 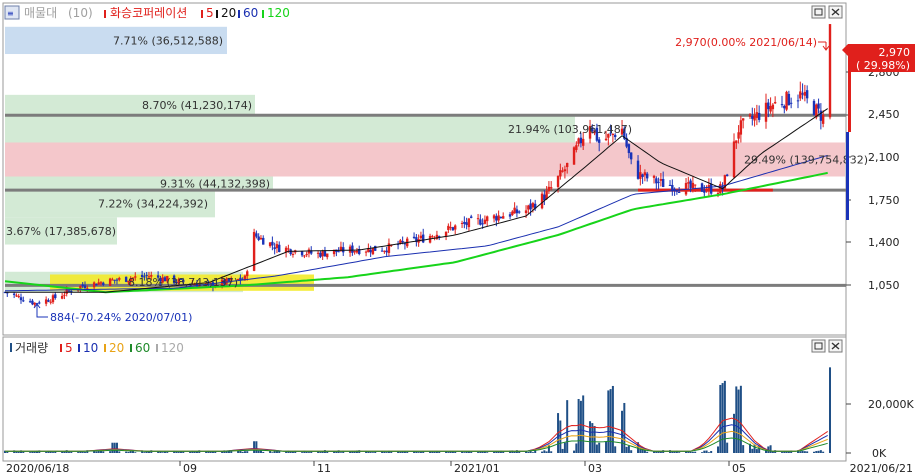 What do you see at coordinates (884, 200) in the screenshot?
I see `price-axis-label: 1,750` at bounding box center [884, 200].